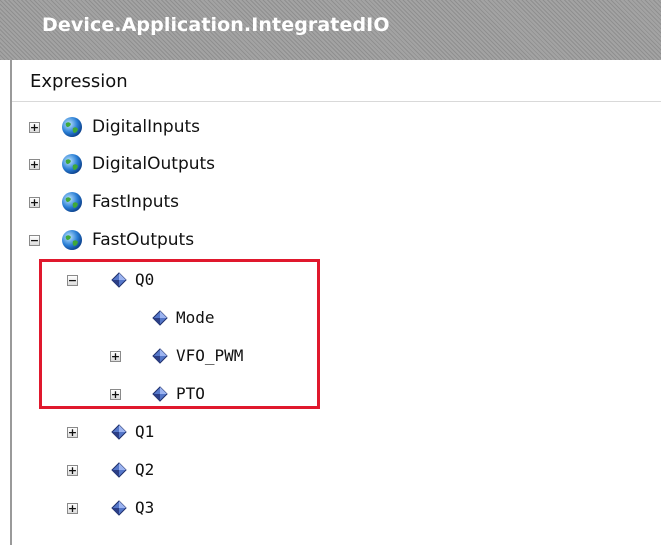 This screenshot has height=545, width=661. I want to click on tree-item-label: FastOutputs, so click(143, 240).